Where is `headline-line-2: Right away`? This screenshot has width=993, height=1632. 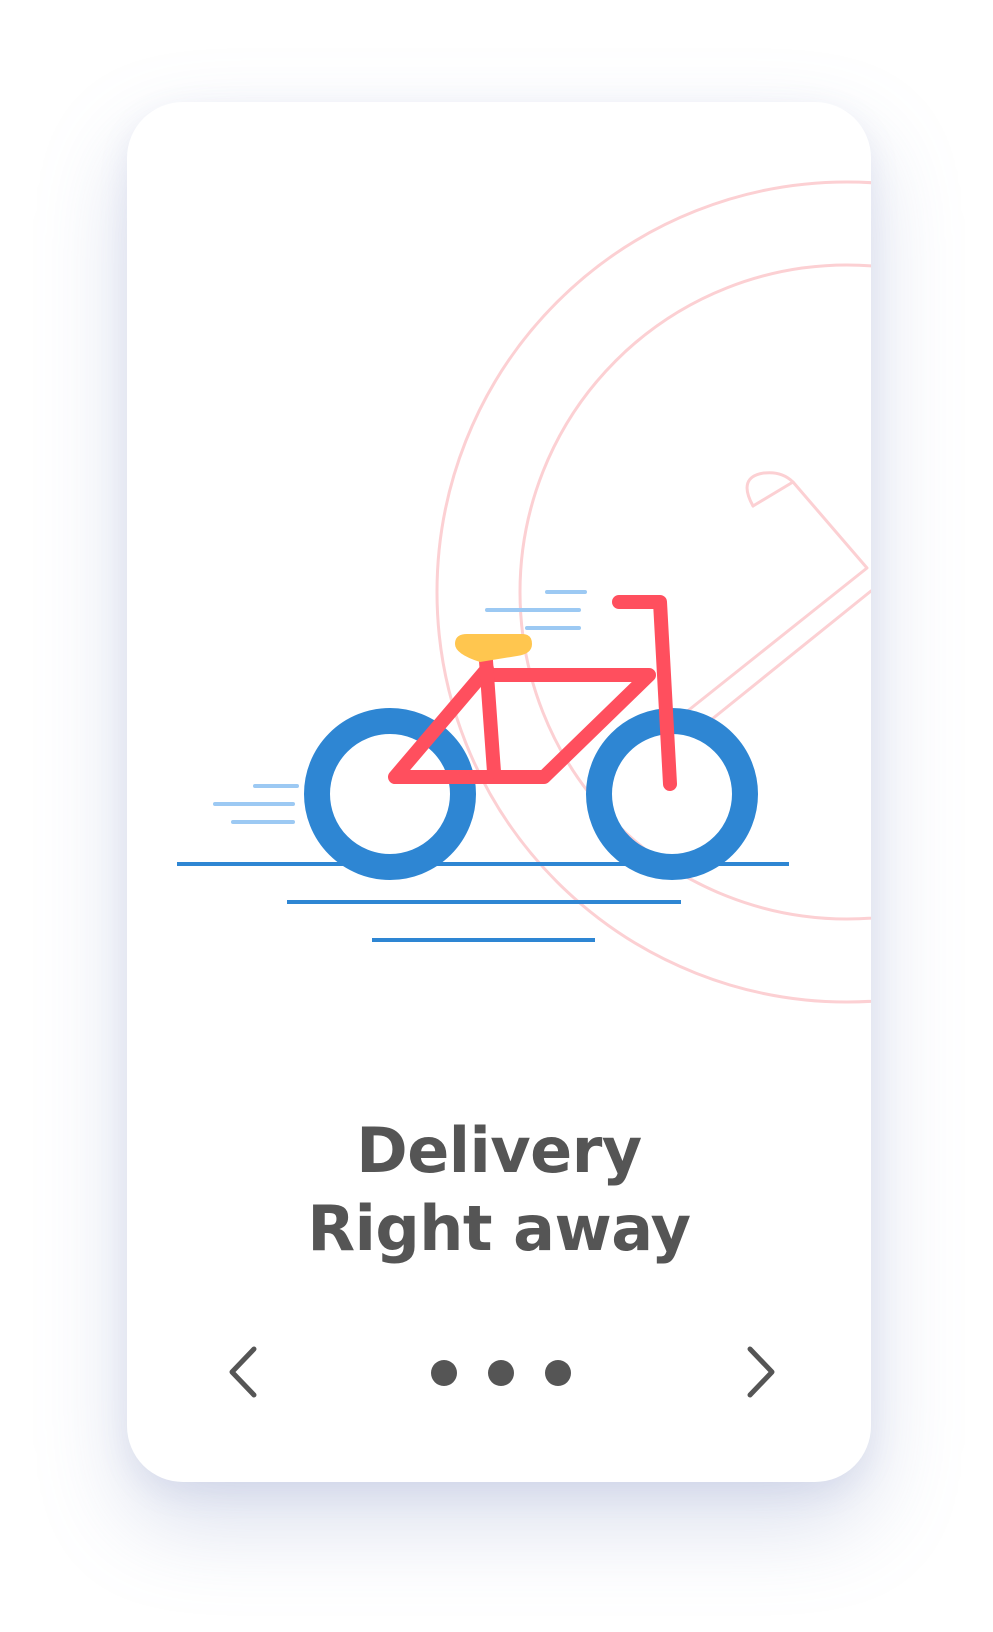 headline-line-2: Right away is located at coordinates (499, 1228).